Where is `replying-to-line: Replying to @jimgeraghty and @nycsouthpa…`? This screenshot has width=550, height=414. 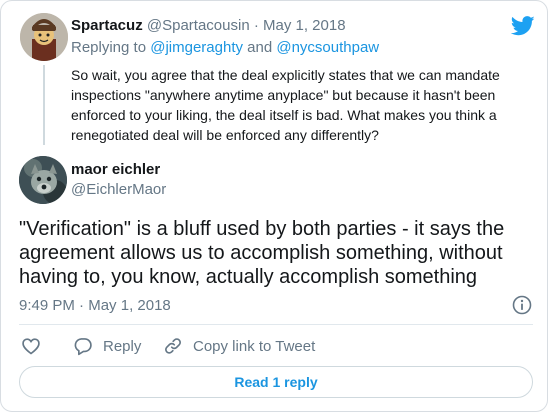
replying-to-line: Replying to @jimgeraghty and @nycsouthpa… is located at coordinates (225, 48).